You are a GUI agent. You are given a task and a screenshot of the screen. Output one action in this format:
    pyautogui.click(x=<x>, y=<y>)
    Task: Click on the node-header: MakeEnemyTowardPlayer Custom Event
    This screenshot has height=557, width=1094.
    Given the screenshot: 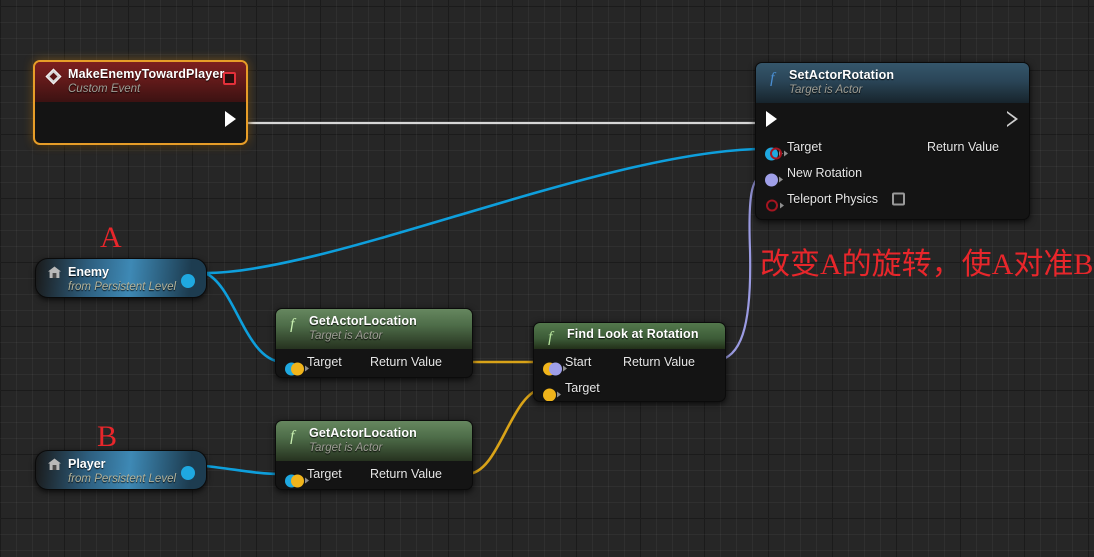 What is the action you would take?
    pyautogui.click(x=140, y=82)
    